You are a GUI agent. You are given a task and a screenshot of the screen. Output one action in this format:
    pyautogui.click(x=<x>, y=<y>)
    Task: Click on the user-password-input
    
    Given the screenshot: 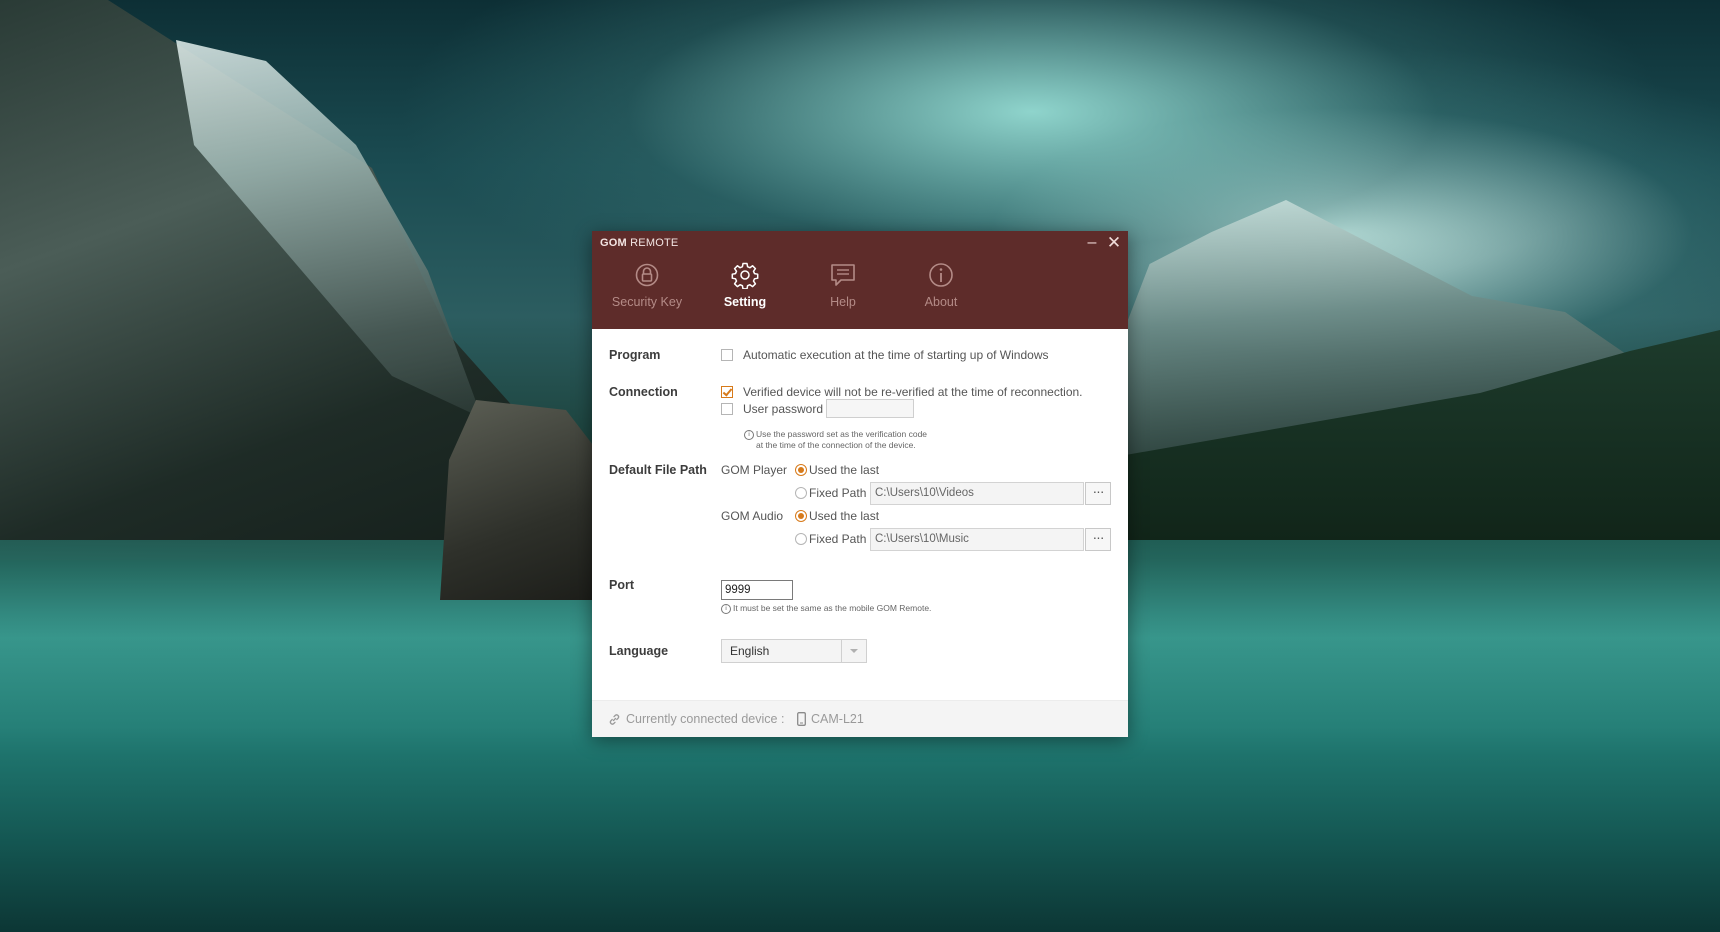 What is the action you would take?
    pyautogui.click(x=870, y=408)
    